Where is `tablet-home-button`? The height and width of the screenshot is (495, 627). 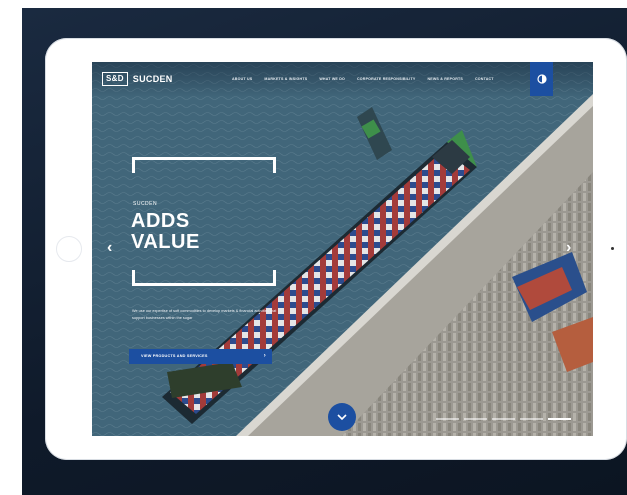
tablet-home-button is located at coordinates (69, 249).